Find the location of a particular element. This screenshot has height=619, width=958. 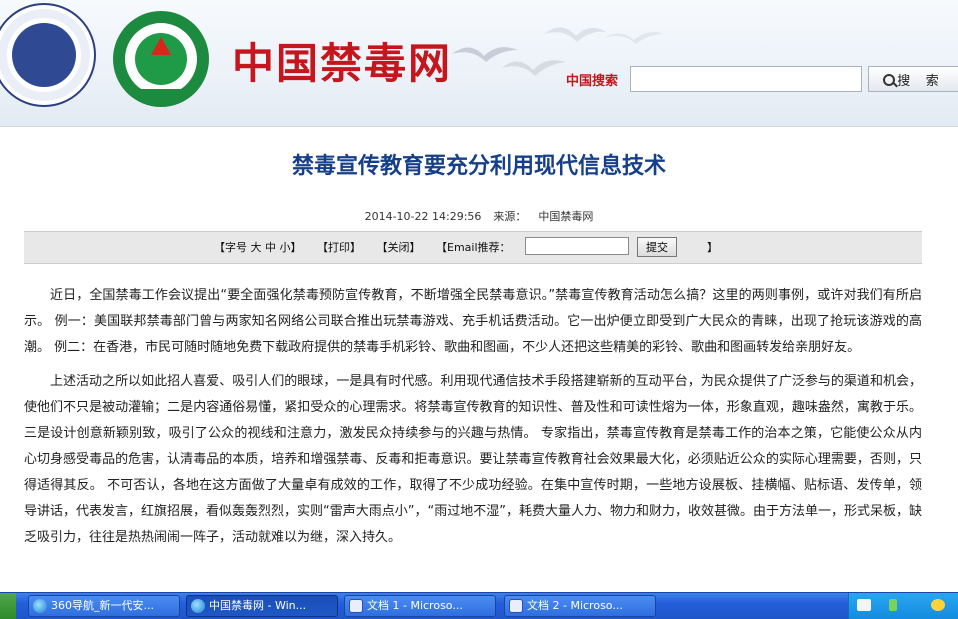

narcotics-control-foundation-logo is located at coordinates (161, 59).